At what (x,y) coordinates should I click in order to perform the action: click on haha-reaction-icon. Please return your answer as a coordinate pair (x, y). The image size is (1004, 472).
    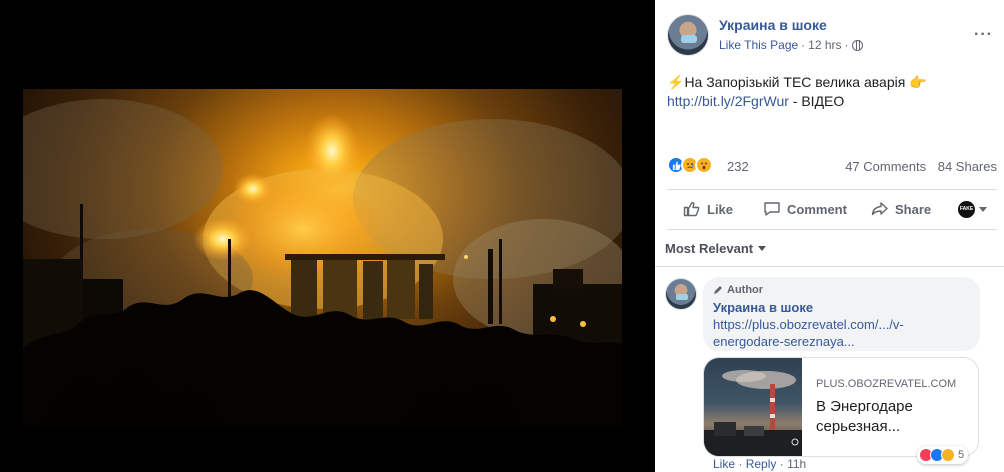
    Looking at the image, I should click on (948, 455).